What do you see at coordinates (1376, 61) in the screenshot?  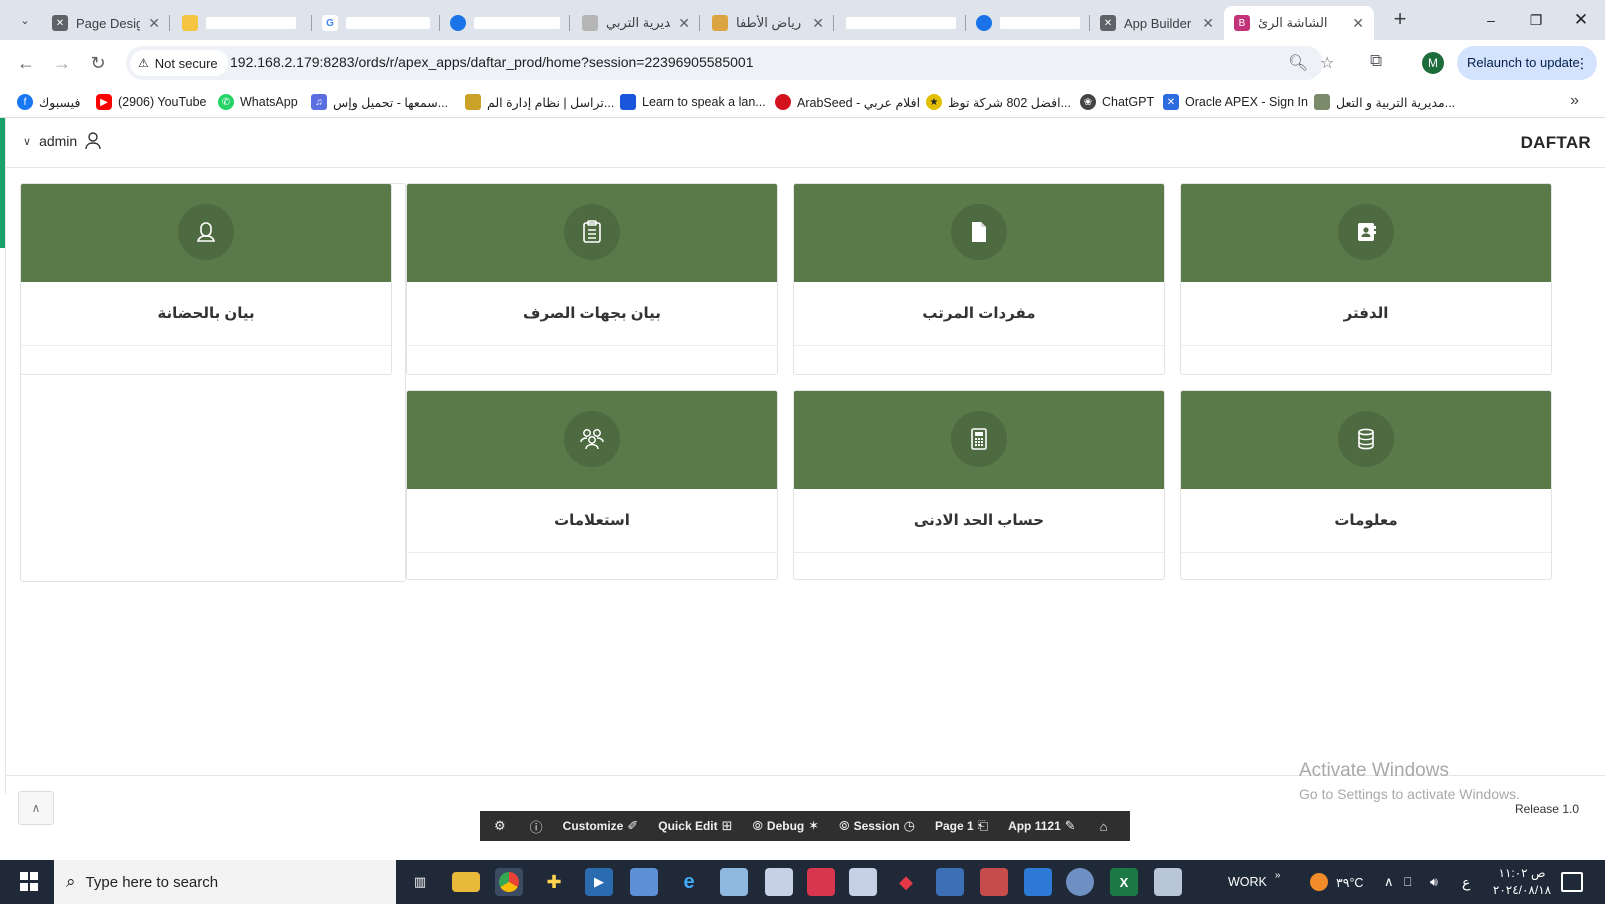 I see `extensions-icon: ⧉` at bounding box center [1376, 61].